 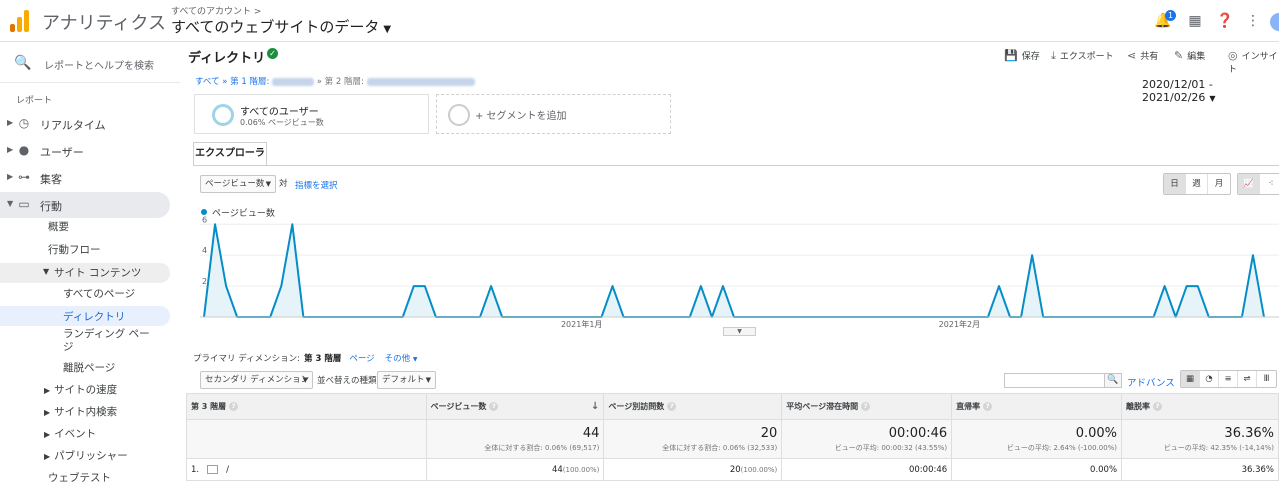 What do you see at coordinates (335, 81) in the screenshot?
I see `breadcrumb: すべて » 第 1 階層: » 第 2 階層:` at bounding box center [335, 81].